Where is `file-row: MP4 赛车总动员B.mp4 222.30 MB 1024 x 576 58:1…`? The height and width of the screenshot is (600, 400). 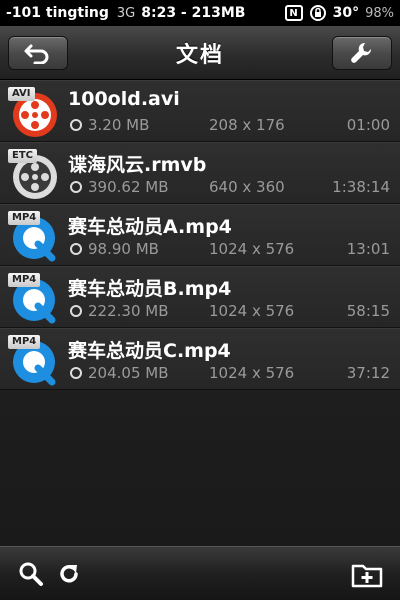 file-row: MP4 赛车总动员B.mp4 222.30 MB 1024 x 576 58:1… is located at coordinates (200, 297).